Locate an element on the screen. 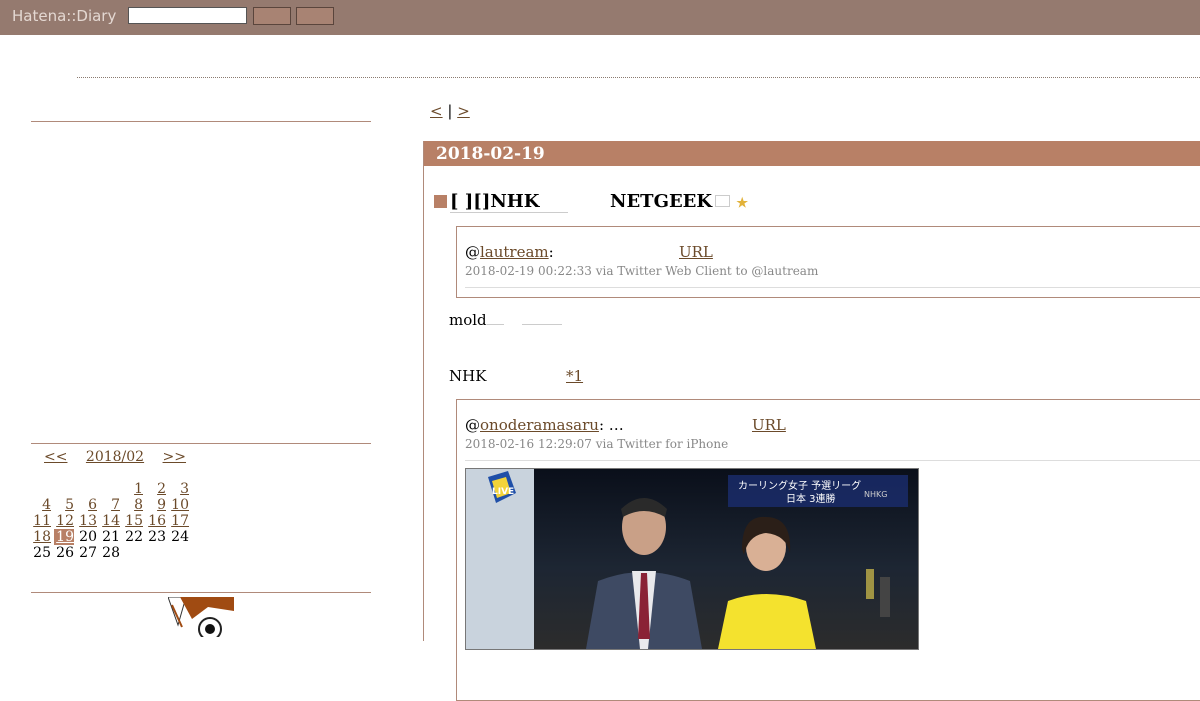  footnote-link: *1 is located at coordinates (574, 376).